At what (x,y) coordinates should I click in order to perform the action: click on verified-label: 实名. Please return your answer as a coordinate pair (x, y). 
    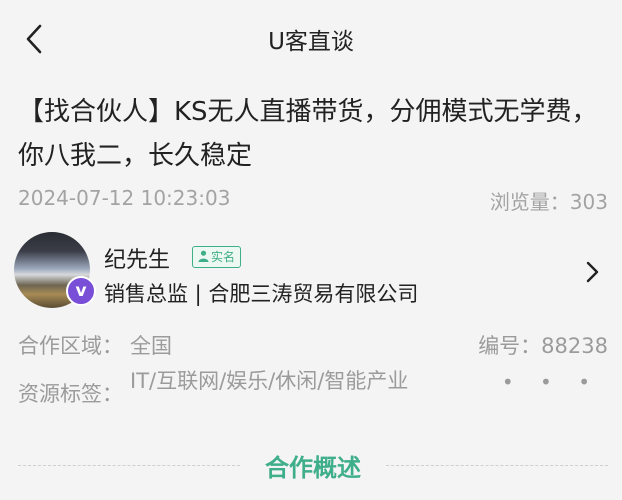
    Looking at the image, I should click on (223, 257).